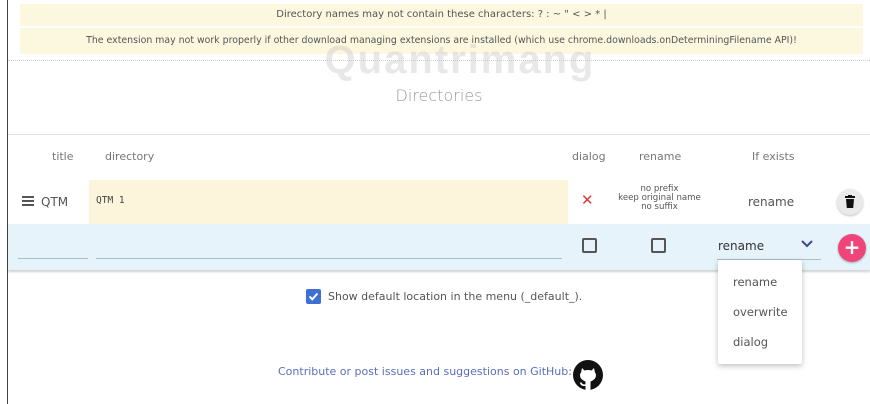 The height and width of the screenshot is (404, 870). What do you see at coordinates (852, 248) in the screenshot?
I see `add-row-button: +` at bounding box center [852, 248].